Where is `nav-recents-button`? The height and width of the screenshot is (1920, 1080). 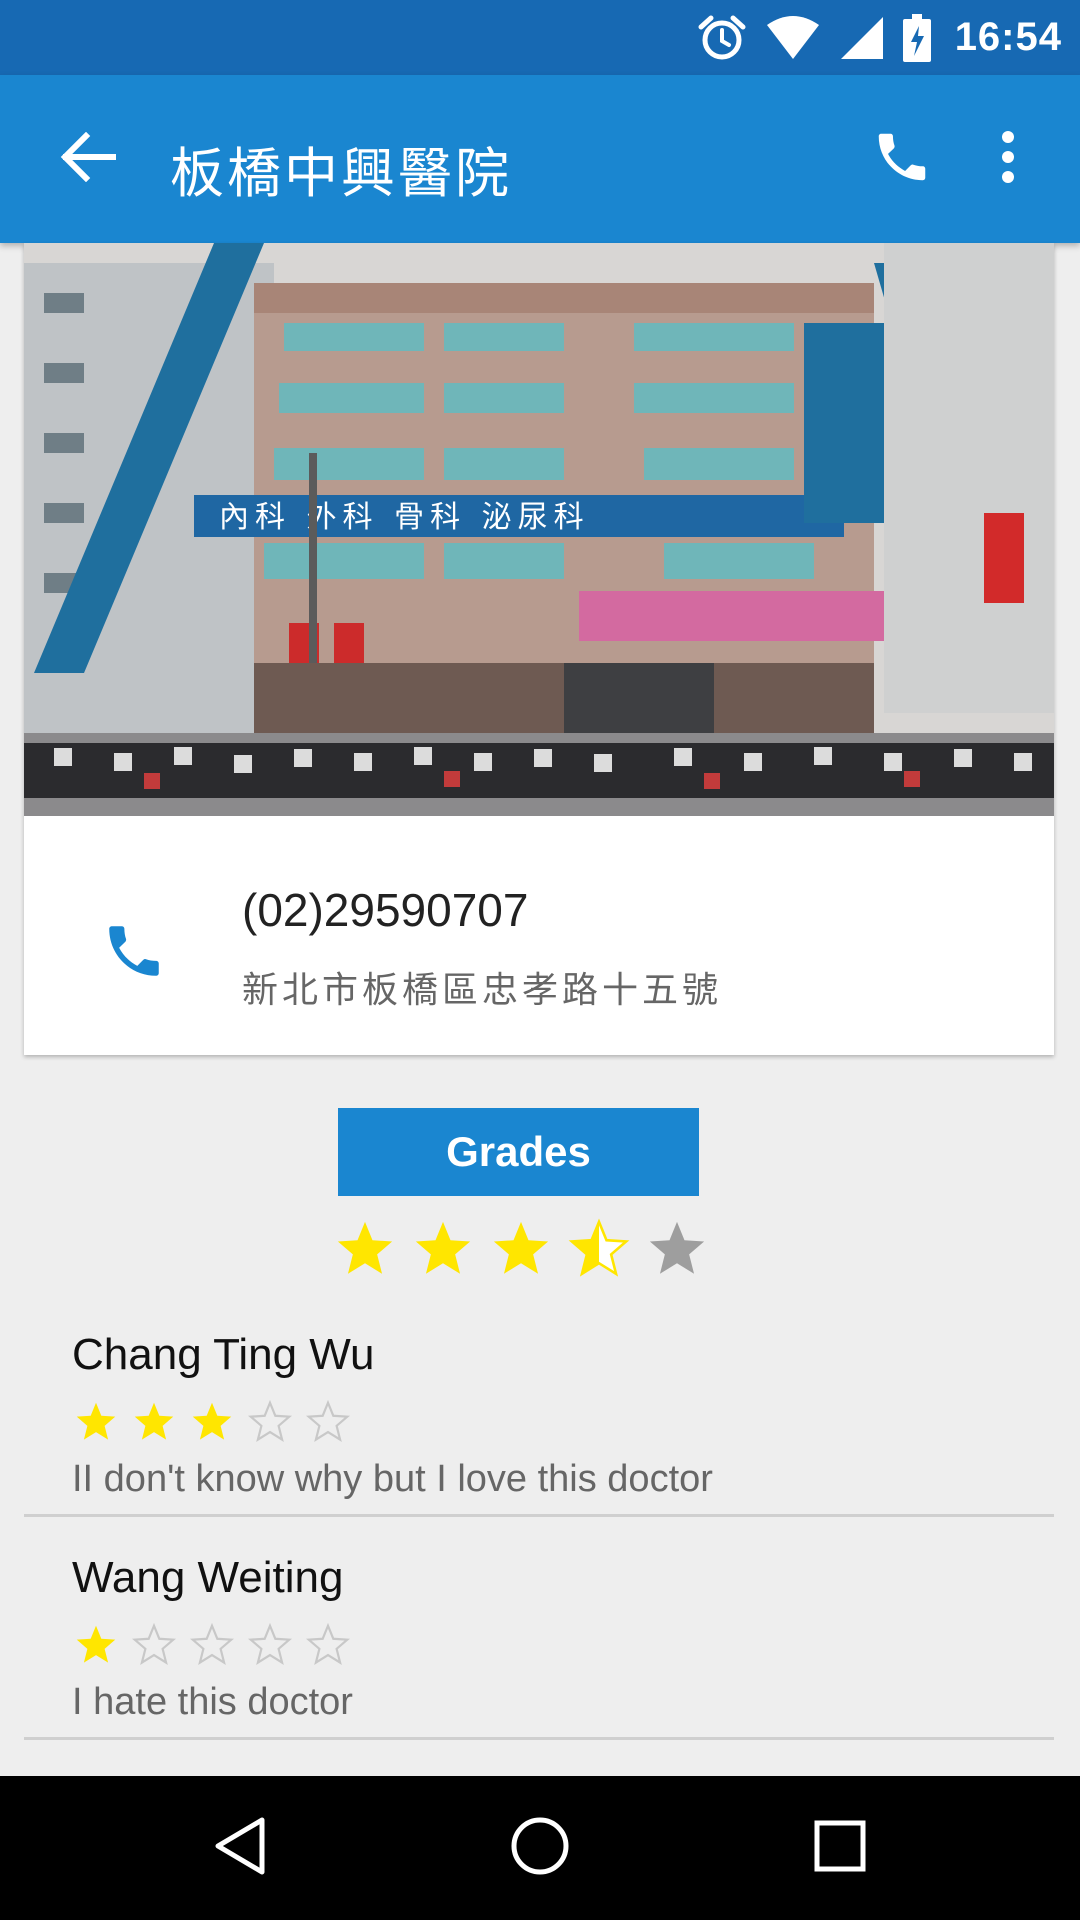
nav-recents-button is located at coordinates (840, 1848).